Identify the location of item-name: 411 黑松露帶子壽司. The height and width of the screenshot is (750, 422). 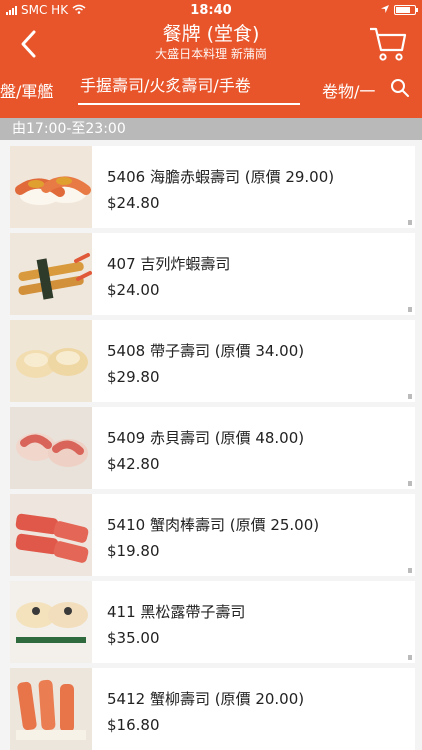
(176, 612).